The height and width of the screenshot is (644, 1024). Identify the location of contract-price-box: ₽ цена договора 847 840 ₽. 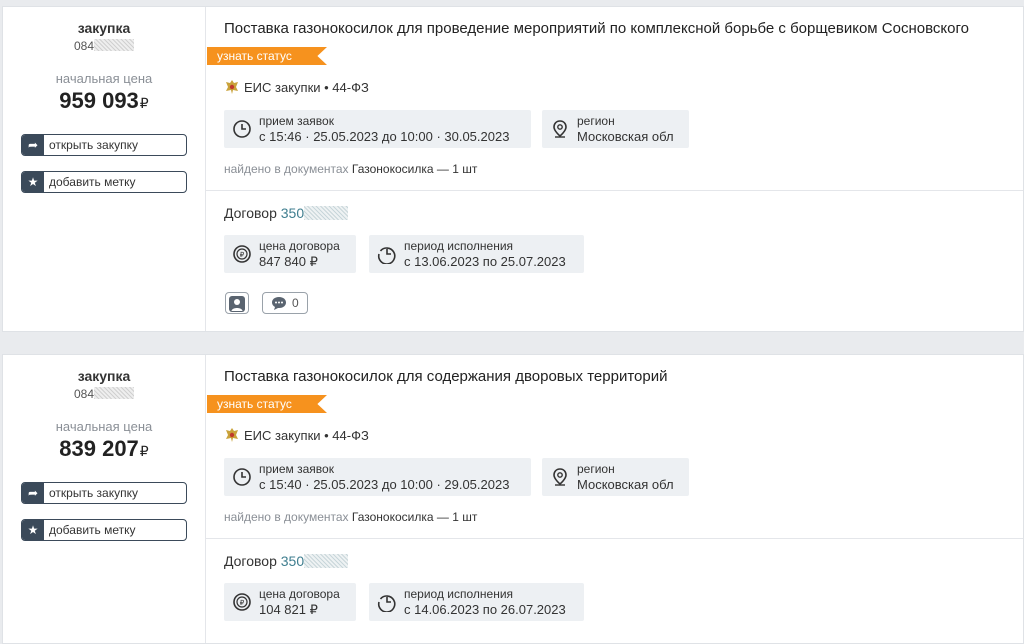
(290, 254).